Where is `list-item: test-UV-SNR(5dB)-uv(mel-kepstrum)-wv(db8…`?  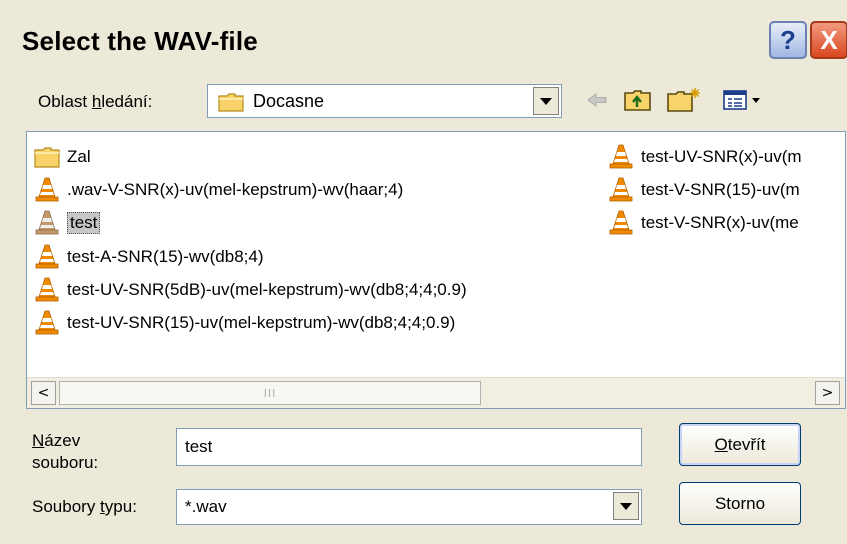 list-item: test-UV-SNR(5dB)-uv(mel-kepstrum)-wv(db8… is located at coordinates (250, 290).